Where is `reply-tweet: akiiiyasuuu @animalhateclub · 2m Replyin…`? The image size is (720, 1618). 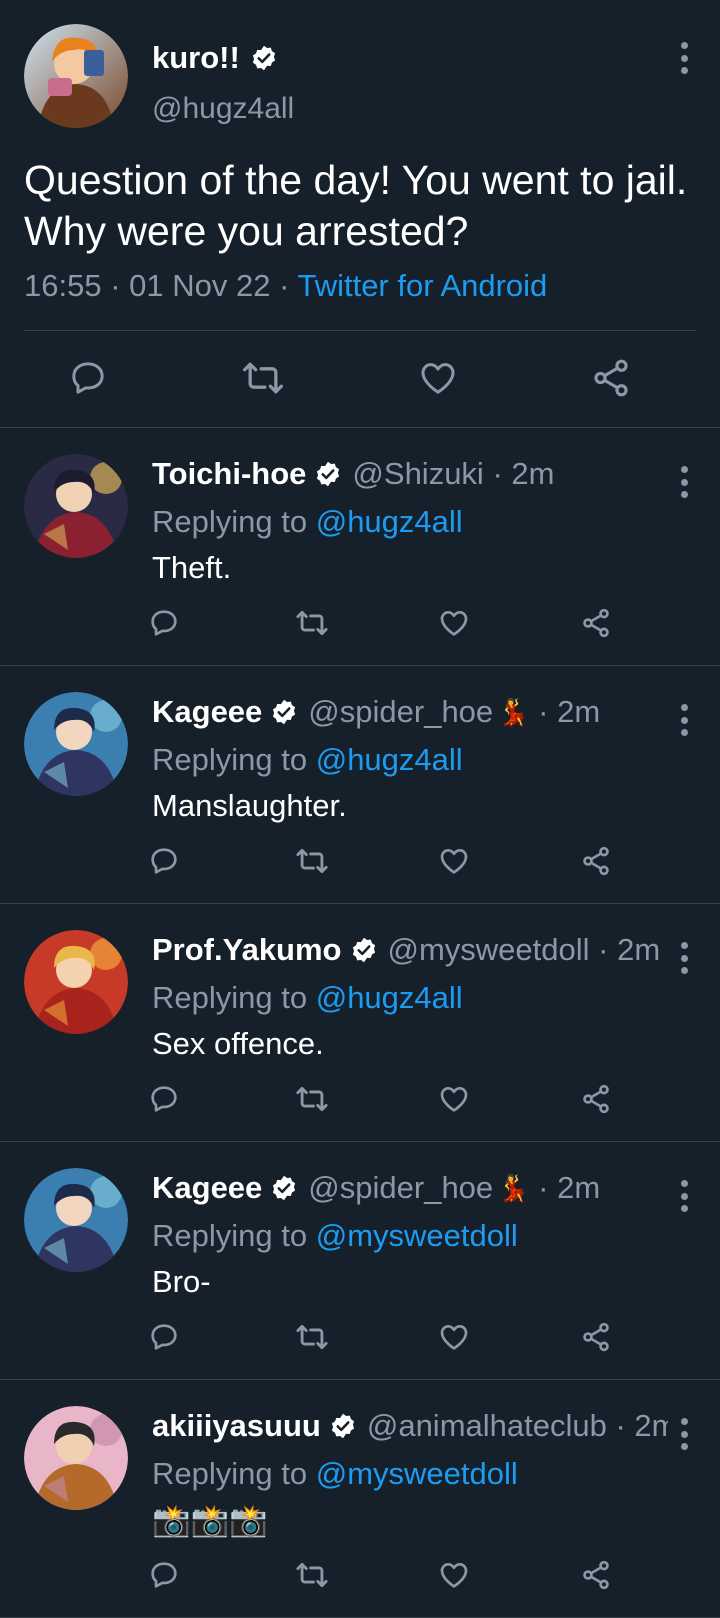
reply-tweet: akiiiyasuuu @animalhateclub · 2m Replyin… is located at coordinates (360, 1499).